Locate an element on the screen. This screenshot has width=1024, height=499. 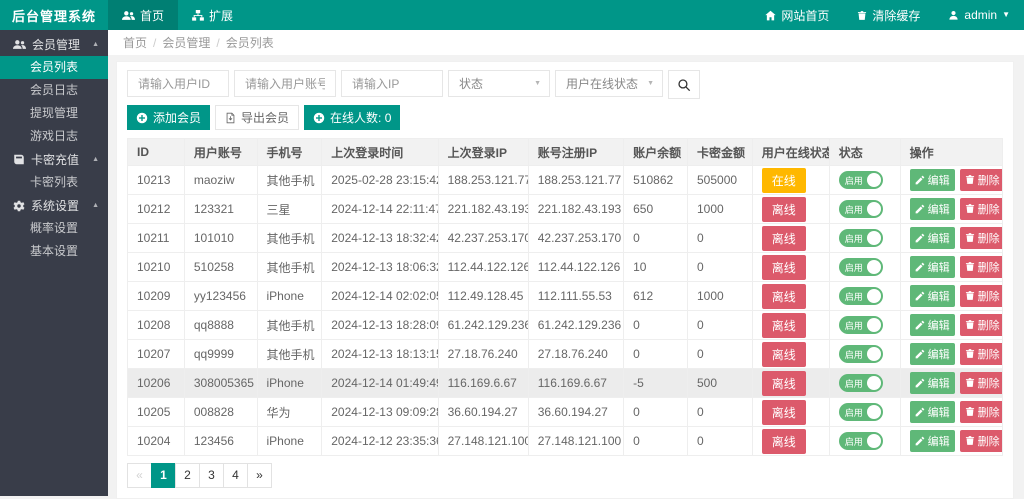
edit-icon is located at coordinates (920, 412).